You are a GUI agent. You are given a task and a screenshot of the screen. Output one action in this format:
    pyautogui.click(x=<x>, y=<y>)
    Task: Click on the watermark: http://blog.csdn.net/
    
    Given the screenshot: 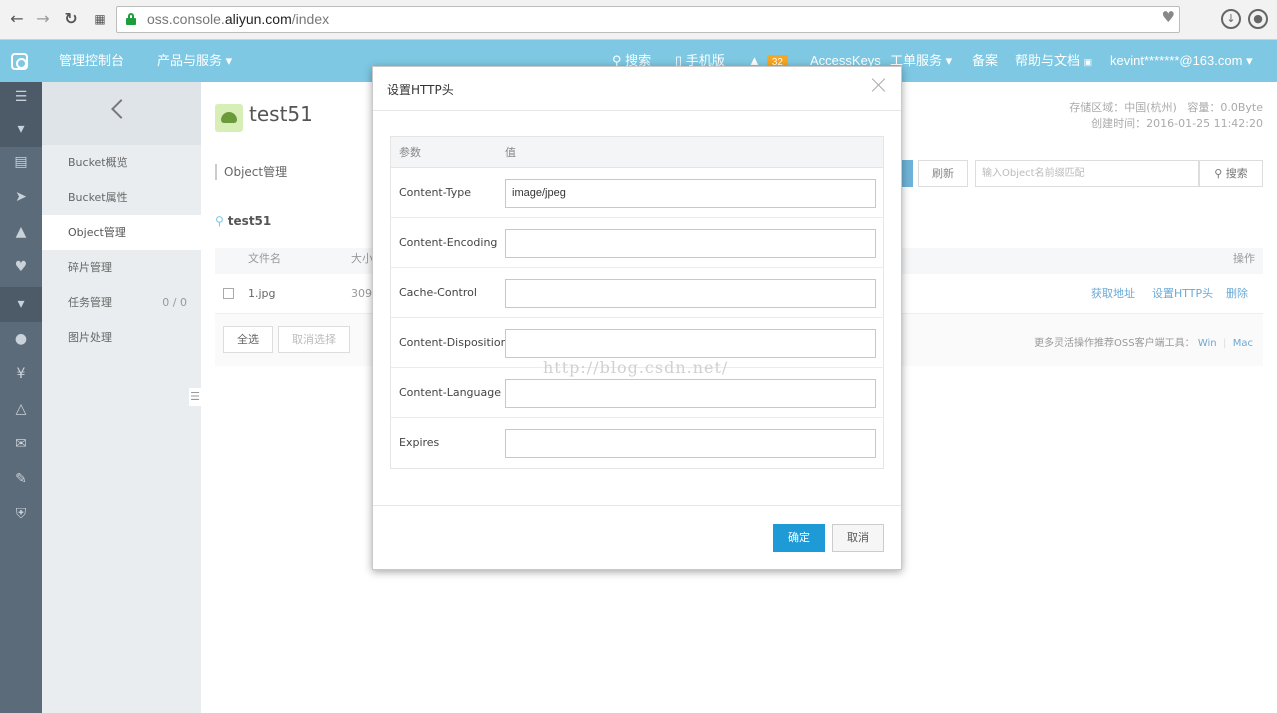 What is the action you would take?
    pyautogui.click(x=636, y=367)
    